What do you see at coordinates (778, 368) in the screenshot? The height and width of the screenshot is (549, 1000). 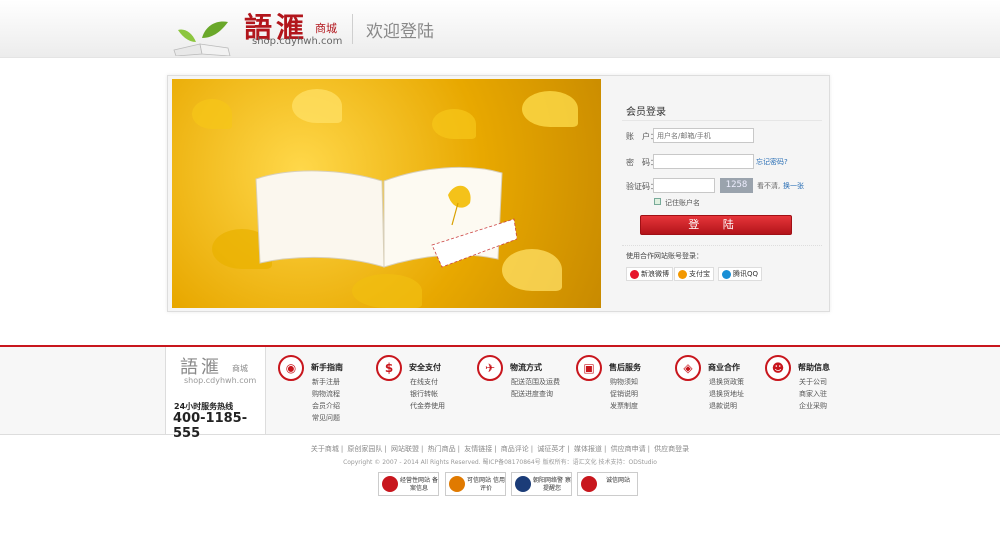 I see `user-icon: ☻` at bounding box center [778, 368].